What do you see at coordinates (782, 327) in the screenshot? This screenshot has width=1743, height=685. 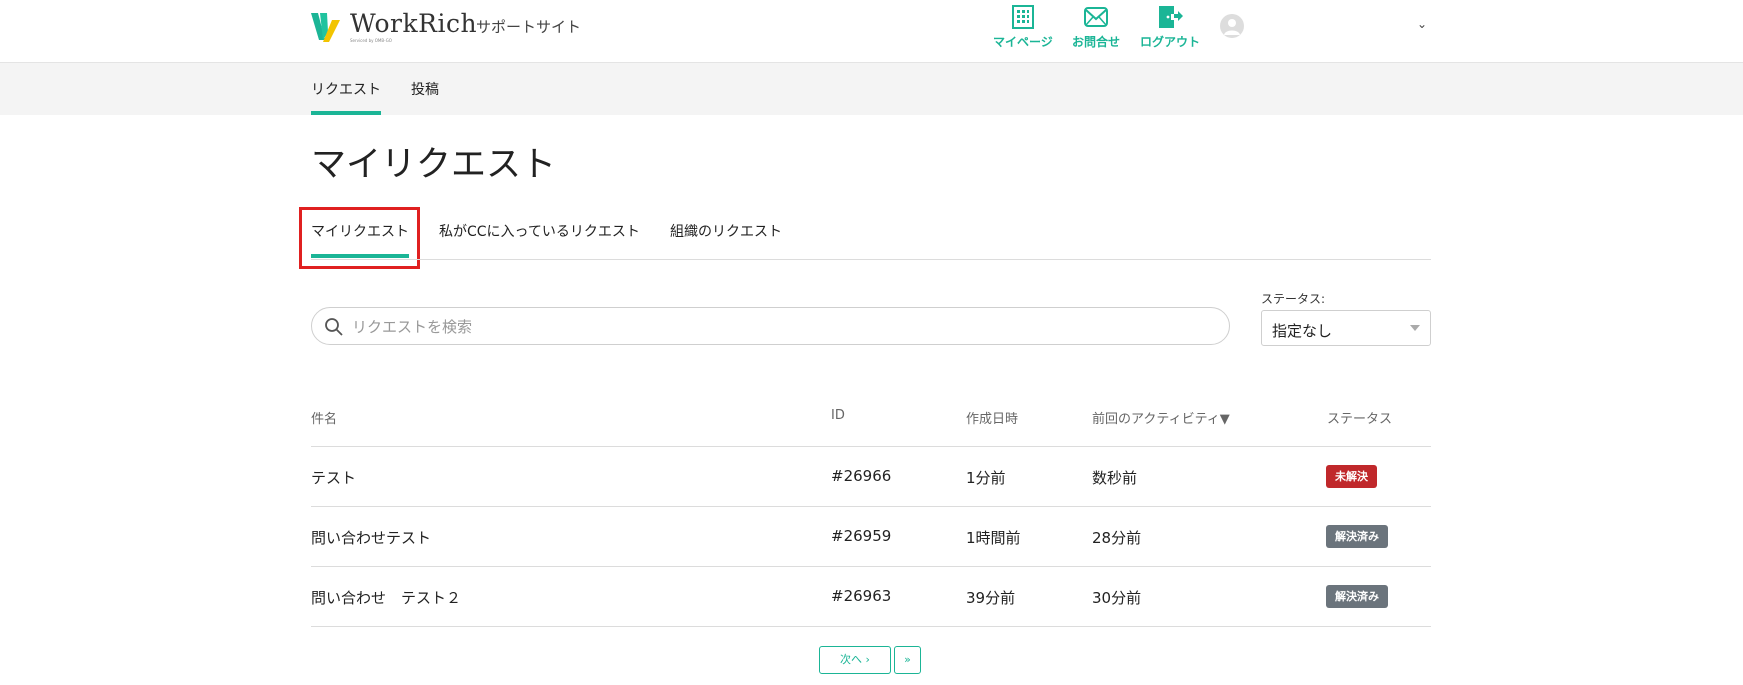 I see `search-input` at bounding box center [782, 327].